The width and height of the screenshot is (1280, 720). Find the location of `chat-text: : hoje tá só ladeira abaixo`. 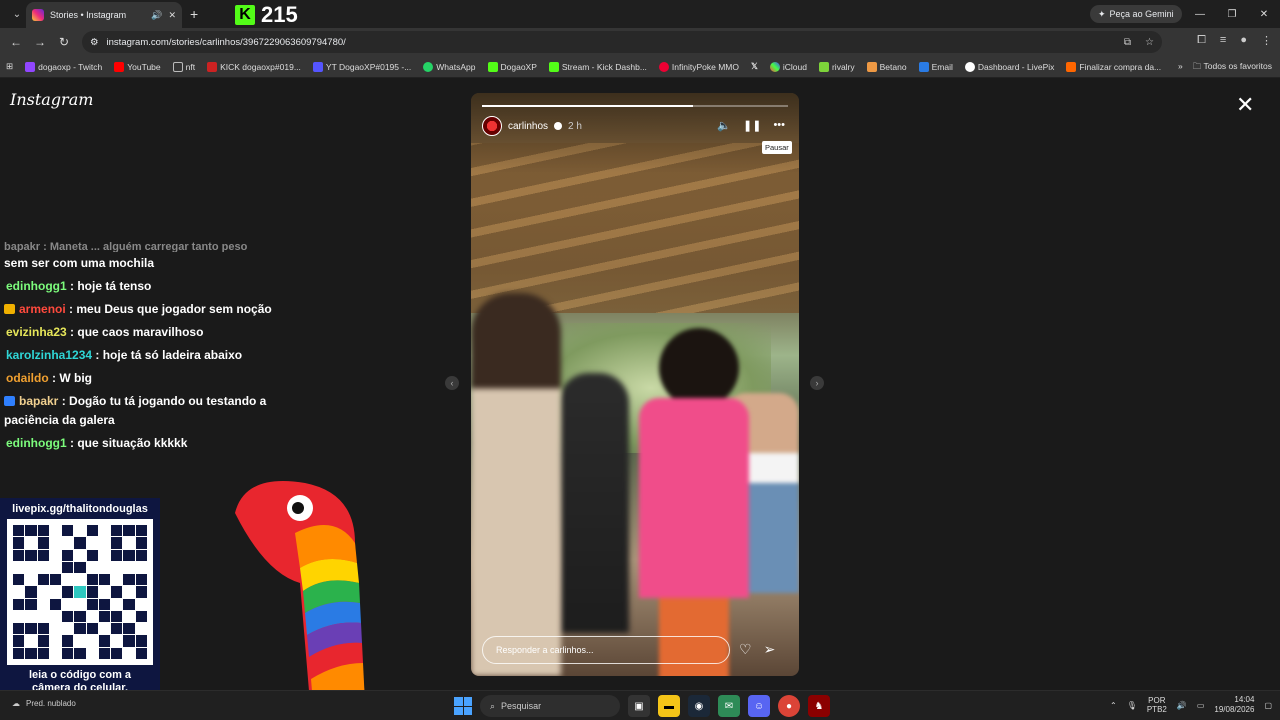

chat-text: : hoje tá só ladeira abaixo is located at coordinates (169, 355).